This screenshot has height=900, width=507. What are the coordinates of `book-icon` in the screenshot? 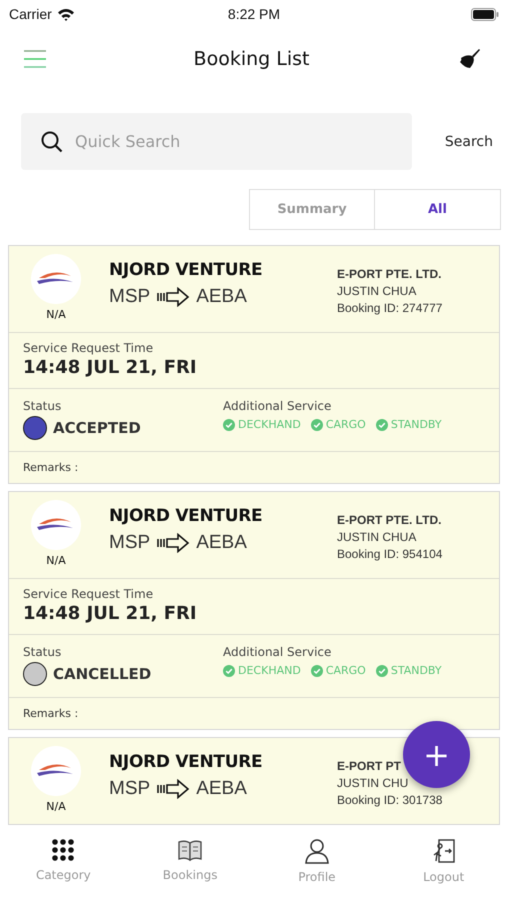 It's located at (190, 850).